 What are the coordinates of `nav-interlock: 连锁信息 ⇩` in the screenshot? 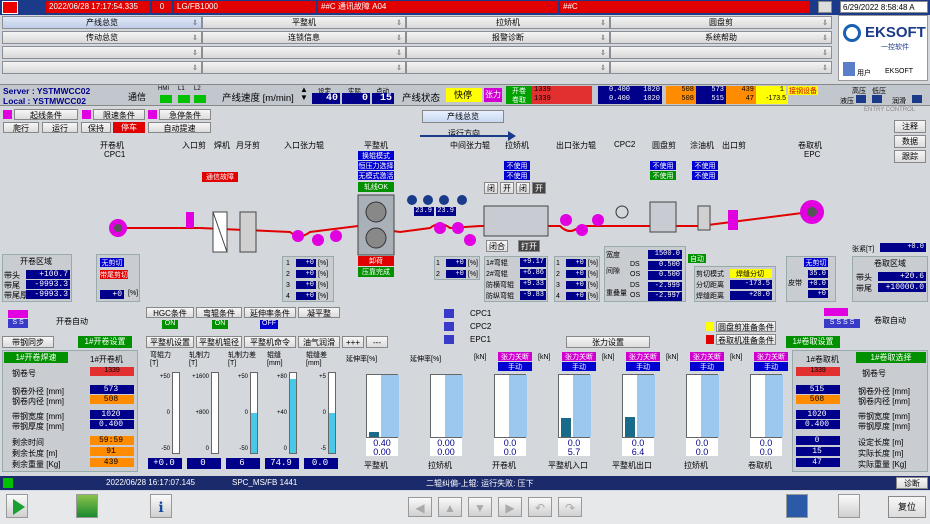 It's located at (304, 37).